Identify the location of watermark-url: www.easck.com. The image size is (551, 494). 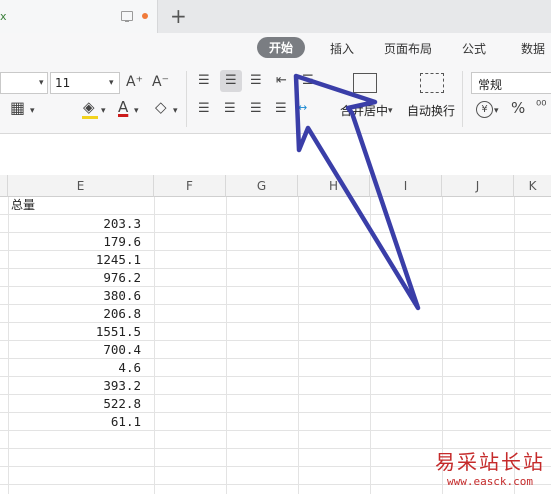
(490, 481).